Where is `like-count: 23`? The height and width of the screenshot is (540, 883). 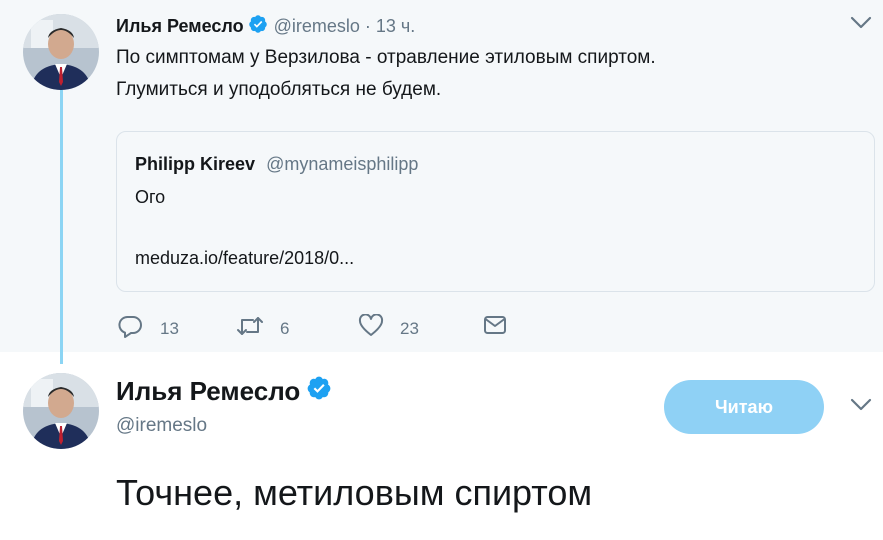
like-count: 23 is located at coordinates (409, 328).